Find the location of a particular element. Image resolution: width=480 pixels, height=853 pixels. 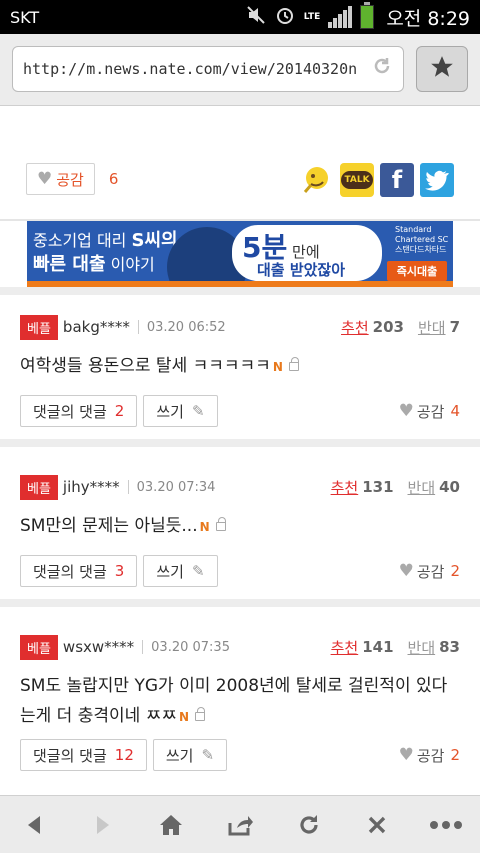

battery-icon is located at coordinates (367, 15).